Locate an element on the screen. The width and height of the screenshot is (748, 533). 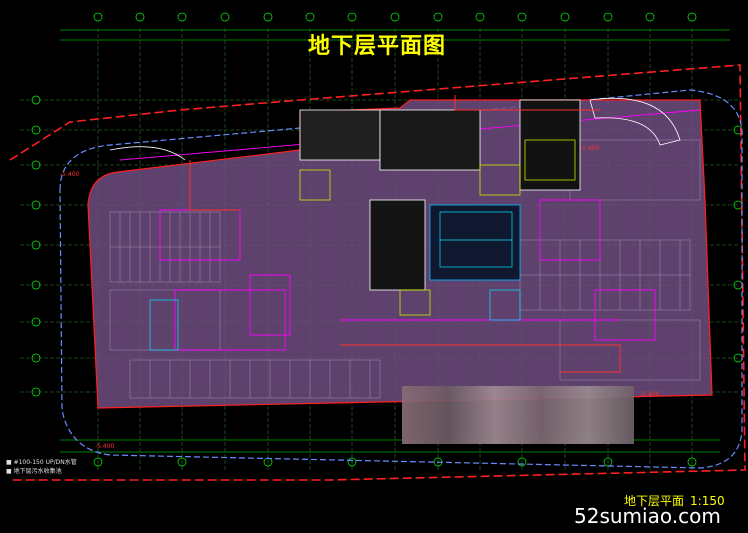
watermark: 52sumiao.com is located at coordinates (647, 516).